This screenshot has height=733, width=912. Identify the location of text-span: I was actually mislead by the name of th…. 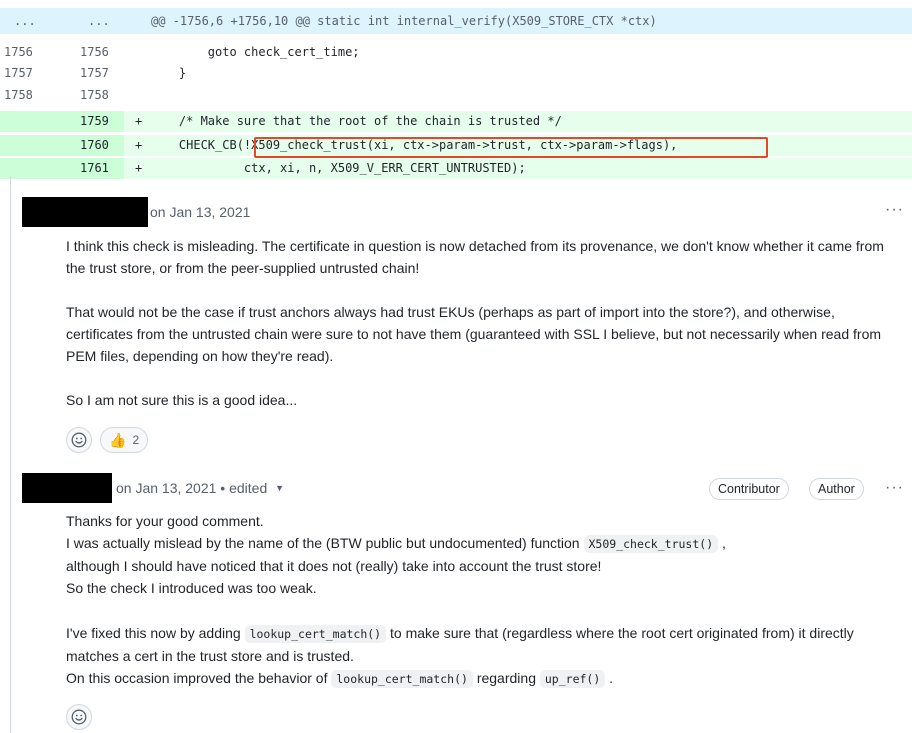
(325, 543).